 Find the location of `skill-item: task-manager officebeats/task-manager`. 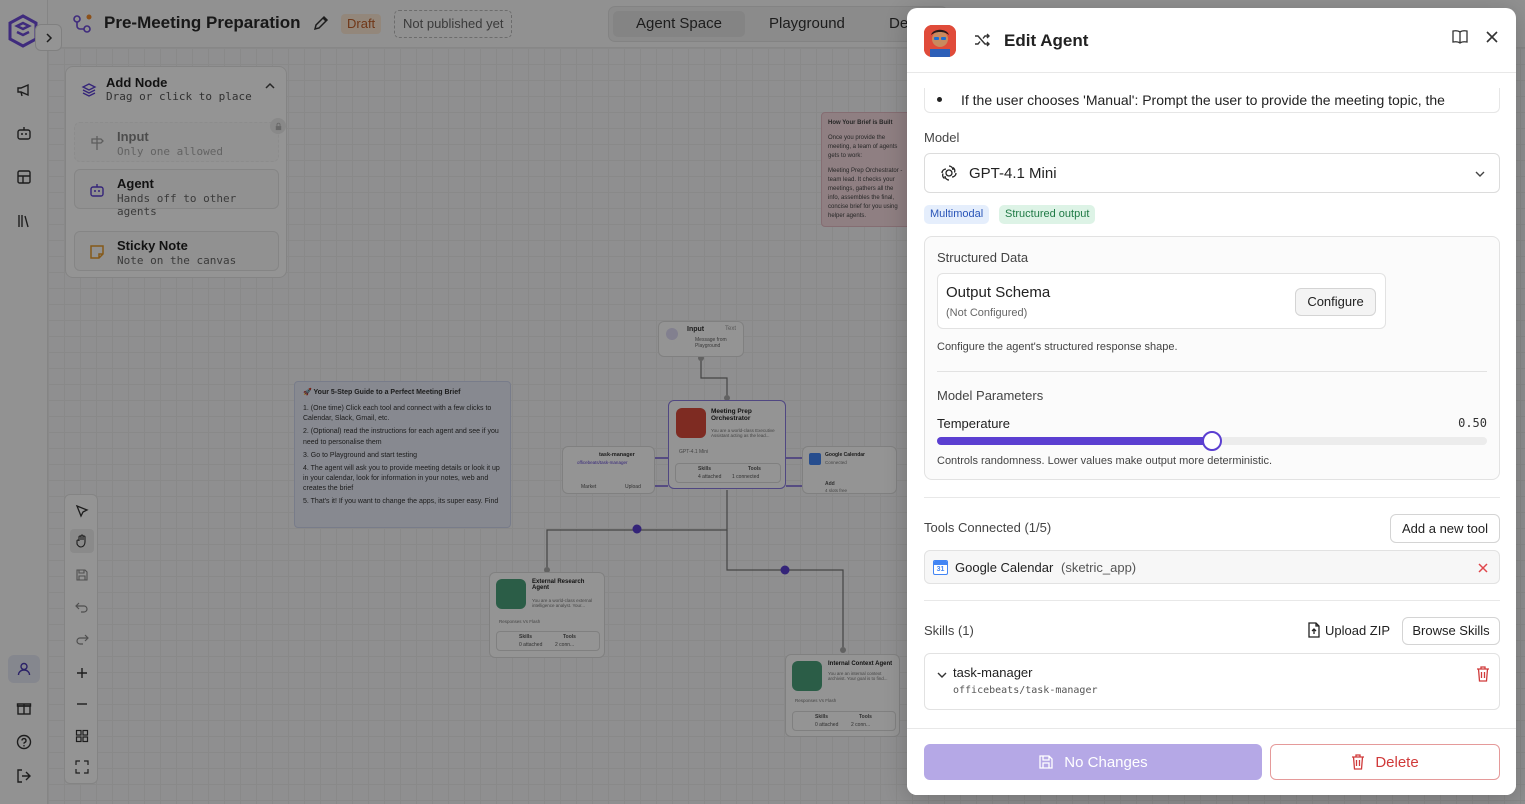

skill-item: task-manager officebeats/task-manager is located at coordinates (1212, 681).